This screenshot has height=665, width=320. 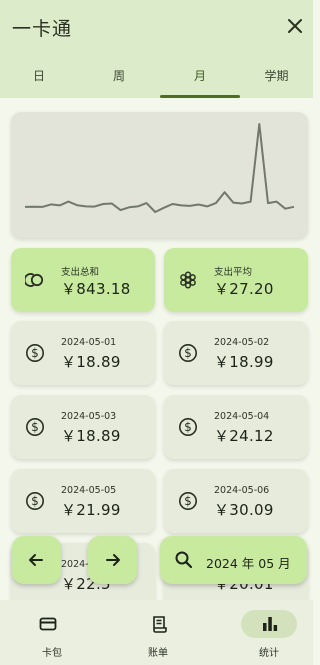 What do you see at coordinates (276, 78) in the screenshot?
I see `tab-semester: 学期` at bounding box center [276, 78].